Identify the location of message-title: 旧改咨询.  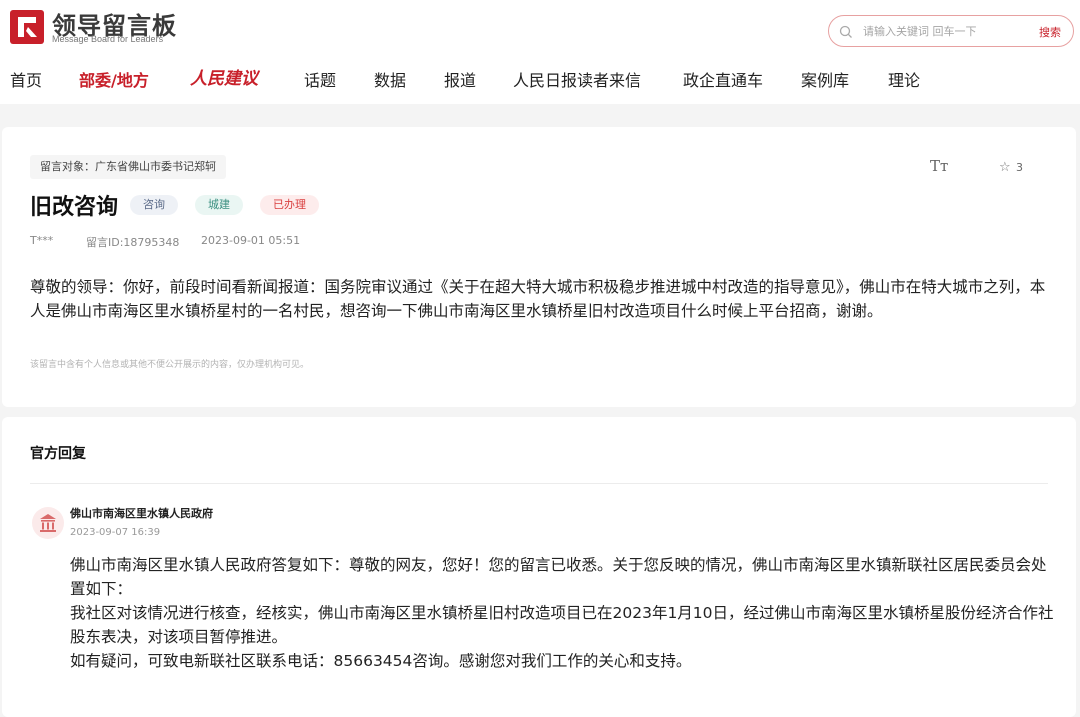
(74, 207).